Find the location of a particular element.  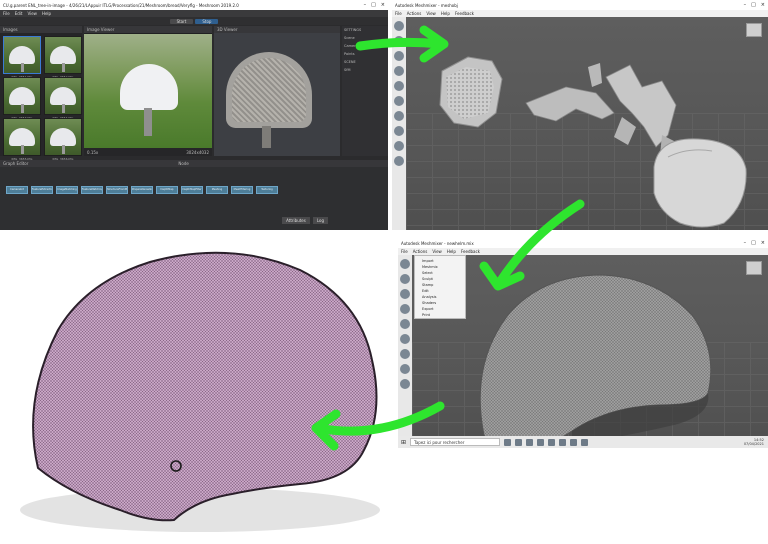

image-thumbnail: IMG_3652.JPG is located at coordinates (63, 57).